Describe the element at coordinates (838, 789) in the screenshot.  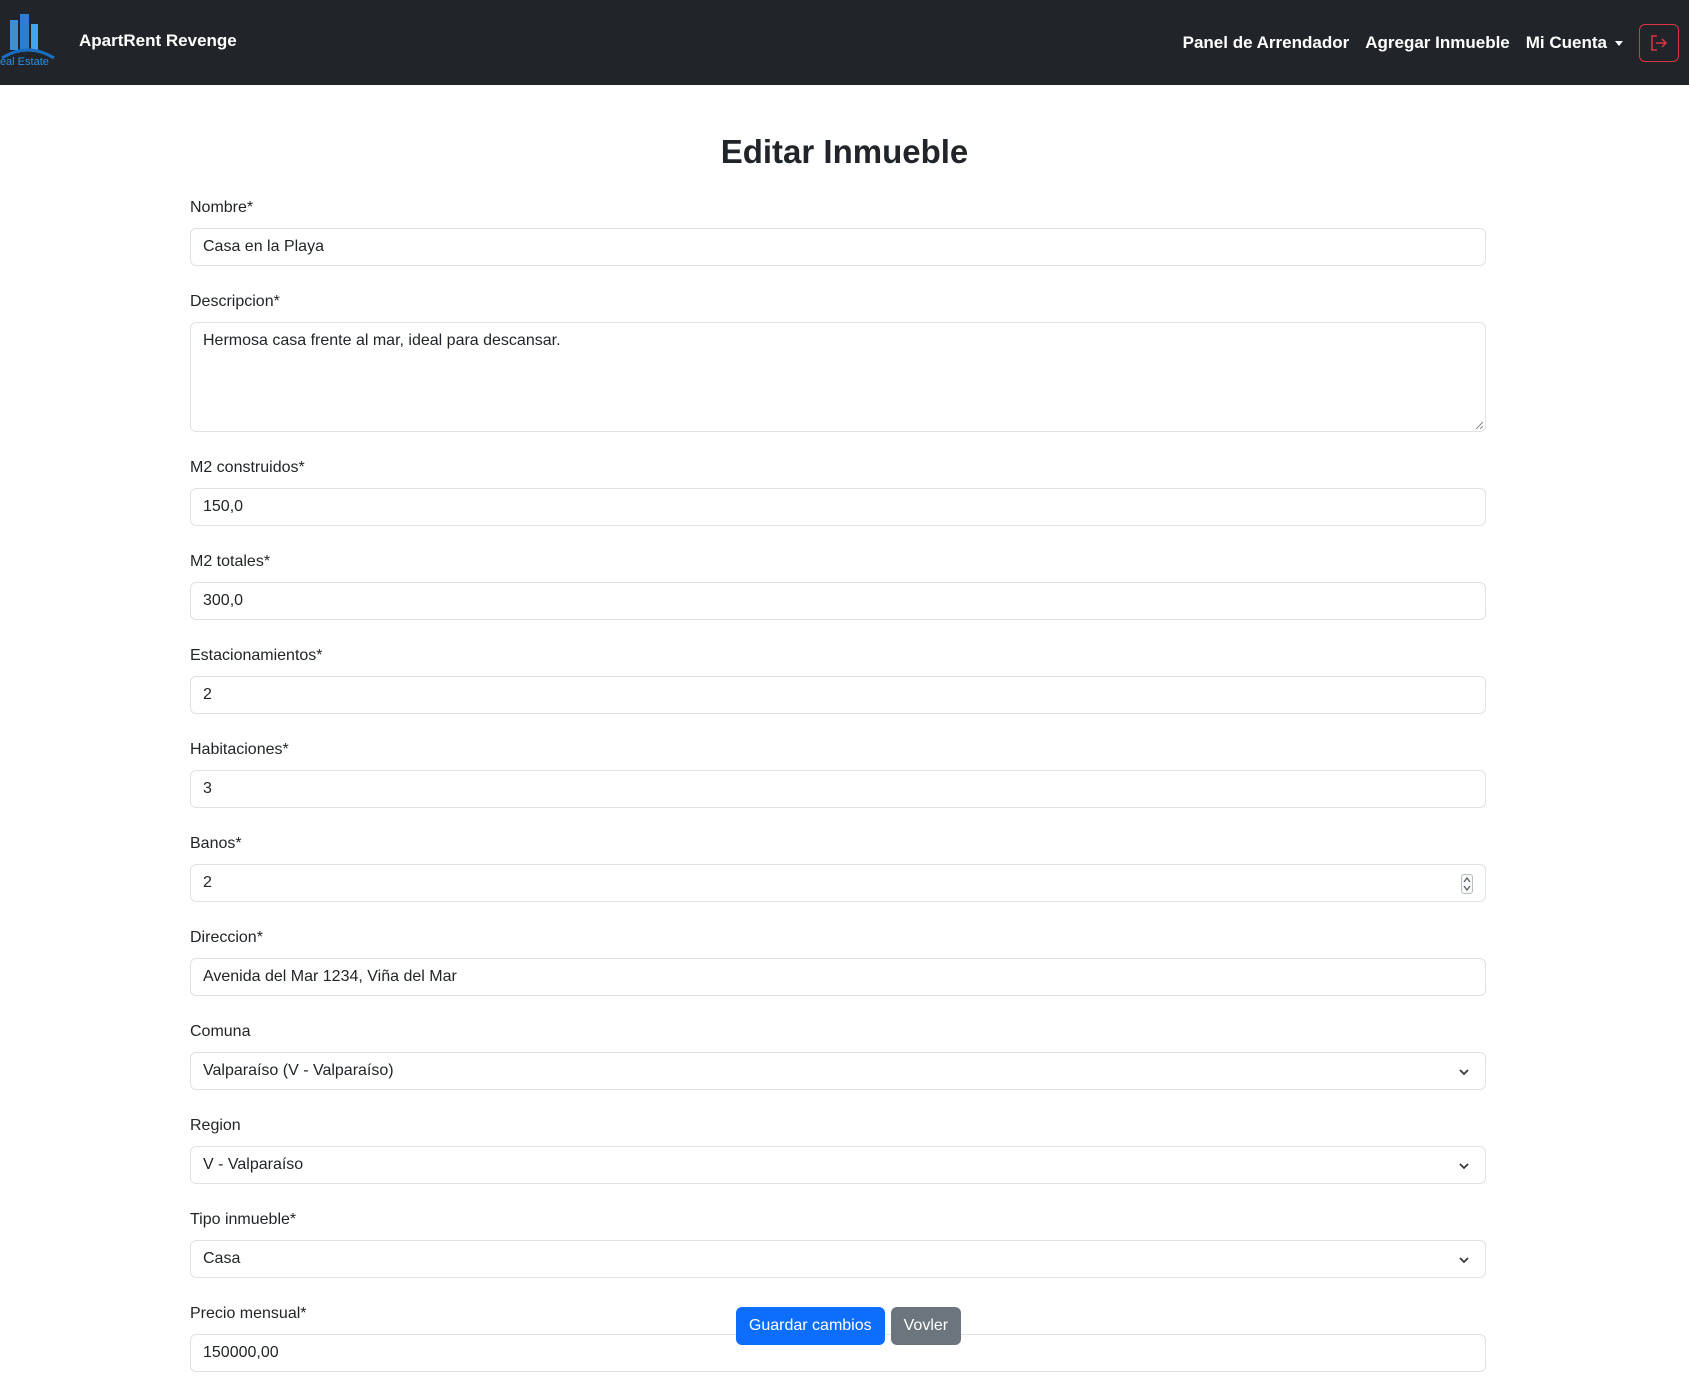
I see `habitaciones-input: 3` at that location.